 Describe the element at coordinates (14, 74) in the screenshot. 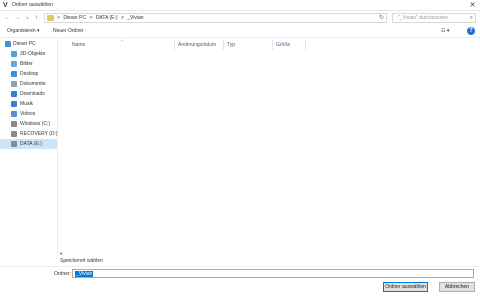

I see `desktop-icon` at that location.